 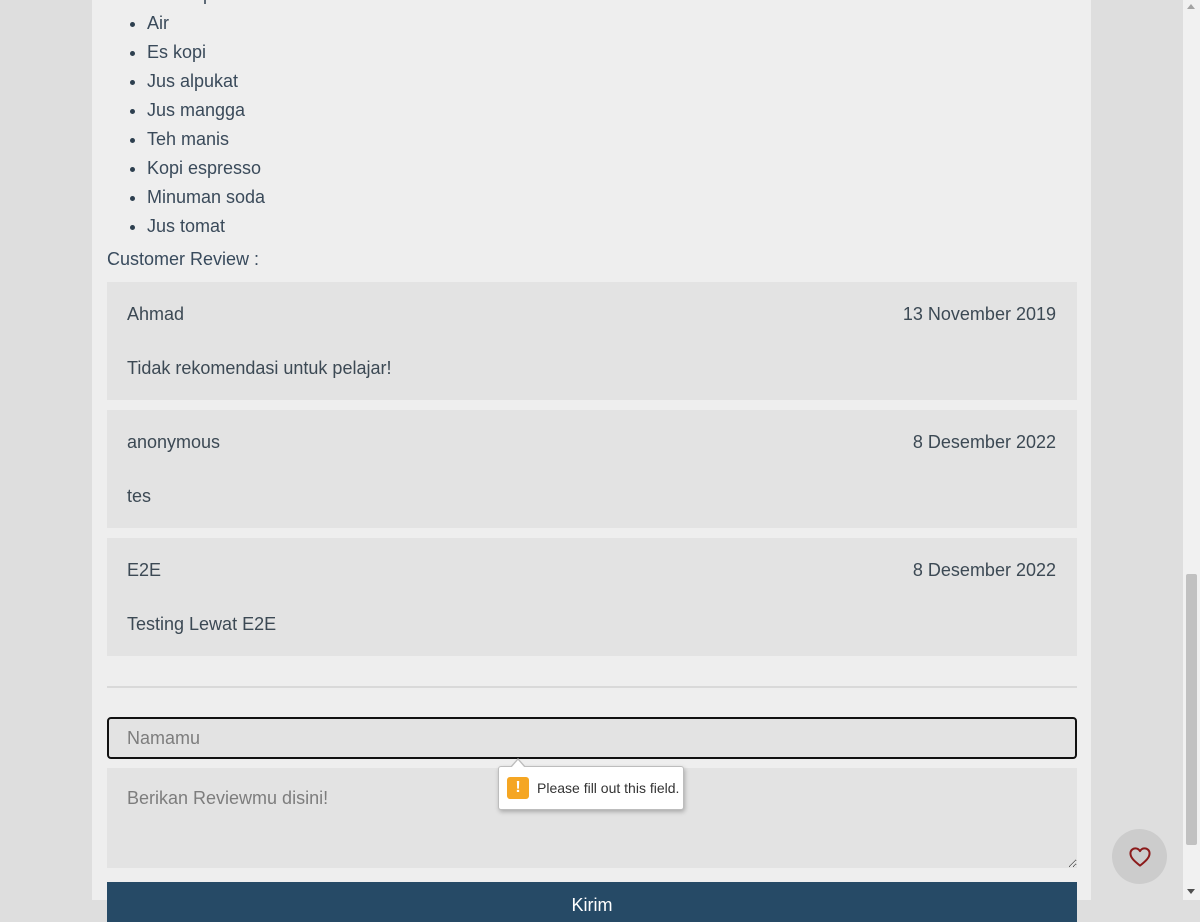 What do you see at coordinates (206, 226) in the screenshot?
I see `list-item: Jus tomat` at bounding box center [206, 226].